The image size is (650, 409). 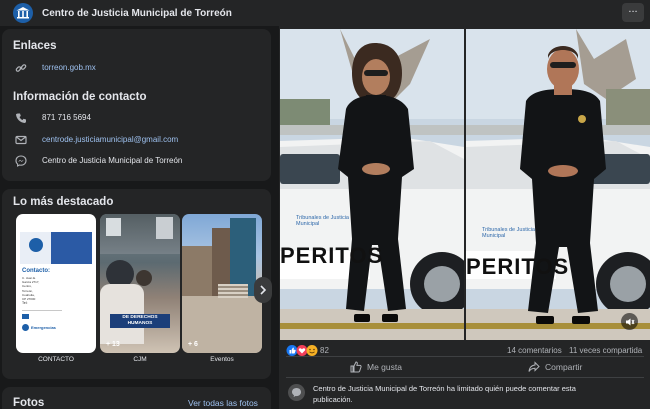 What do you see at coordinates (233, 291) in the screenshot?
I see `eventos-stairs` at bounding box center [233, 291].